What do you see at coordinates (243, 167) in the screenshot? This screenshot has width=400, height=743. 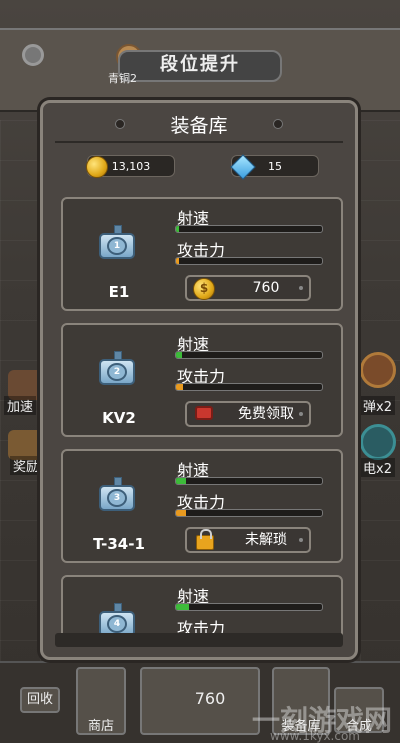 I see `gem-icon` at bounding box center [243, 167].